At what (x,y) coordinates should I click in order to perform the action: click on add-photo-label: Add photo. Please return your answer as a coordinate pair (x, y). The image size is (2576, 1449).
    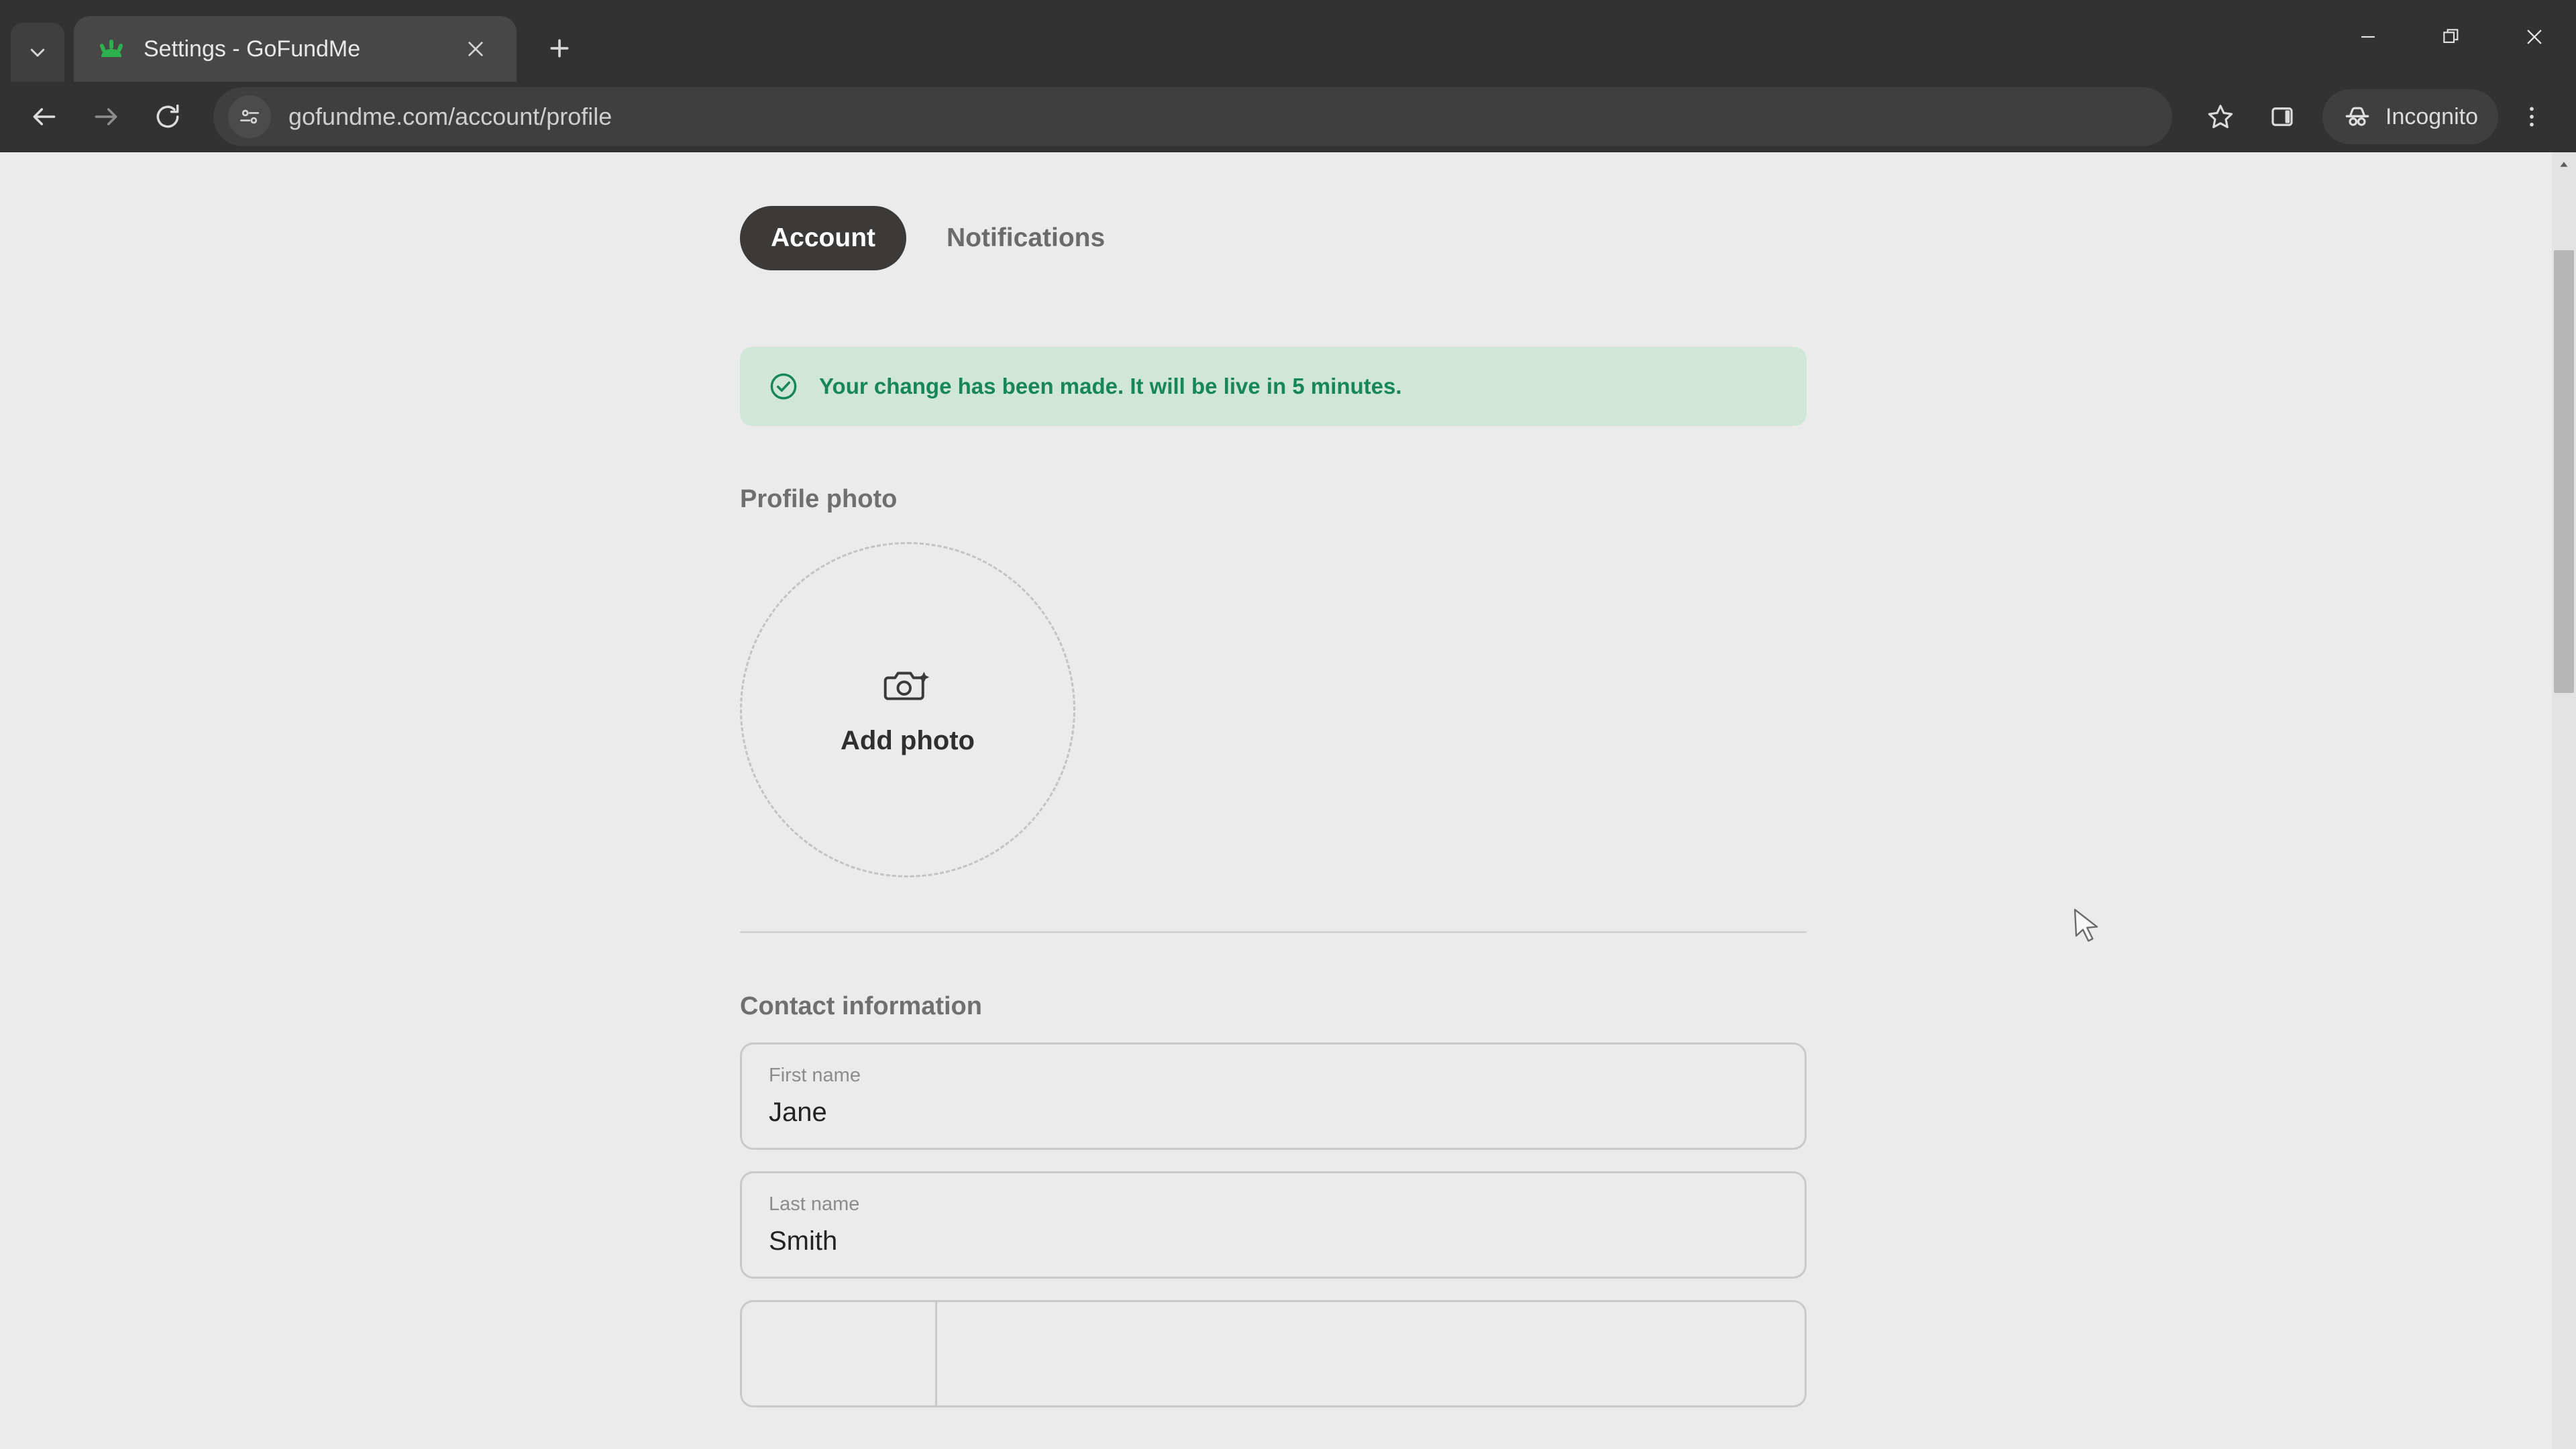
    Looking at the image, I should click on (908, 740).